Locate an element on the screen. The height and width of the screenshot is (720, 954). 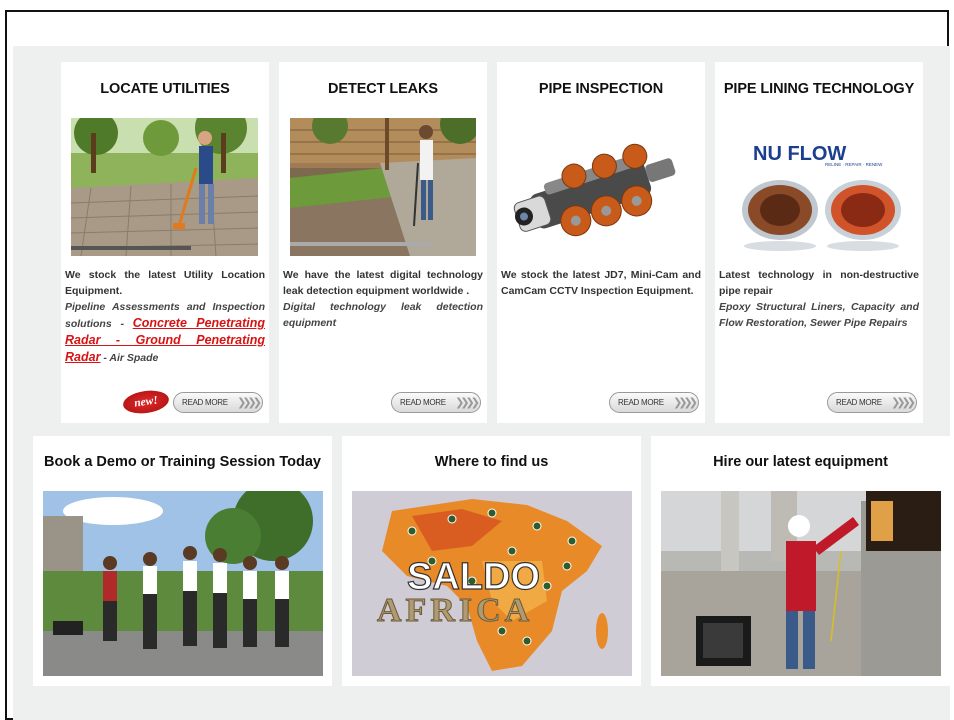
card-title: PIPE LINING TECHNOLOGY is located at coordinates (819, 89).